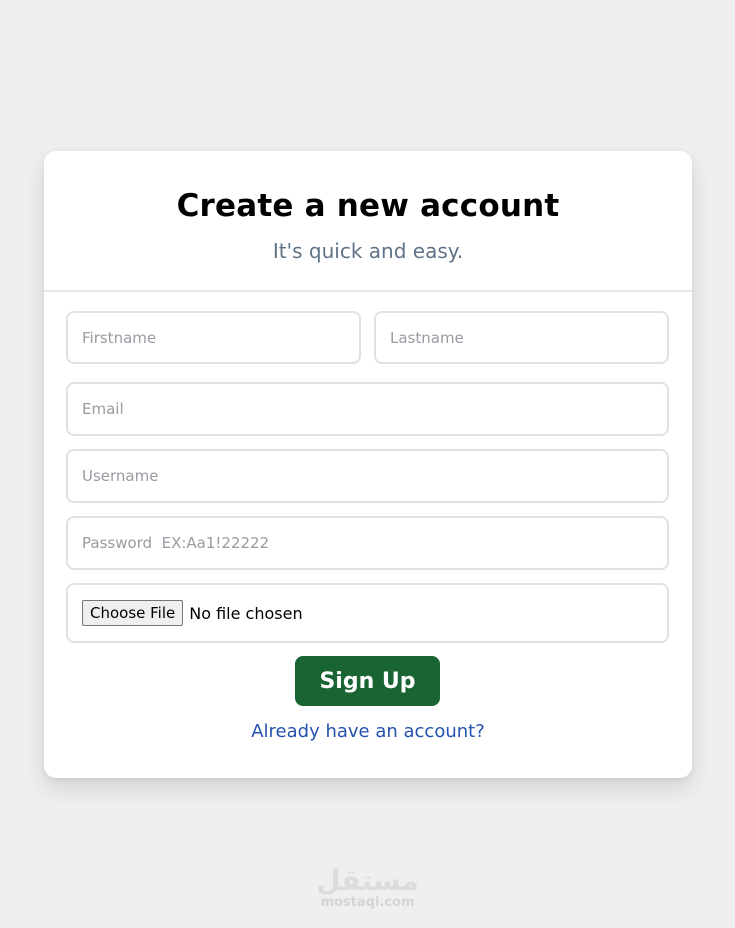  I want to click on page-title: Create a new account, so click(368, 206).